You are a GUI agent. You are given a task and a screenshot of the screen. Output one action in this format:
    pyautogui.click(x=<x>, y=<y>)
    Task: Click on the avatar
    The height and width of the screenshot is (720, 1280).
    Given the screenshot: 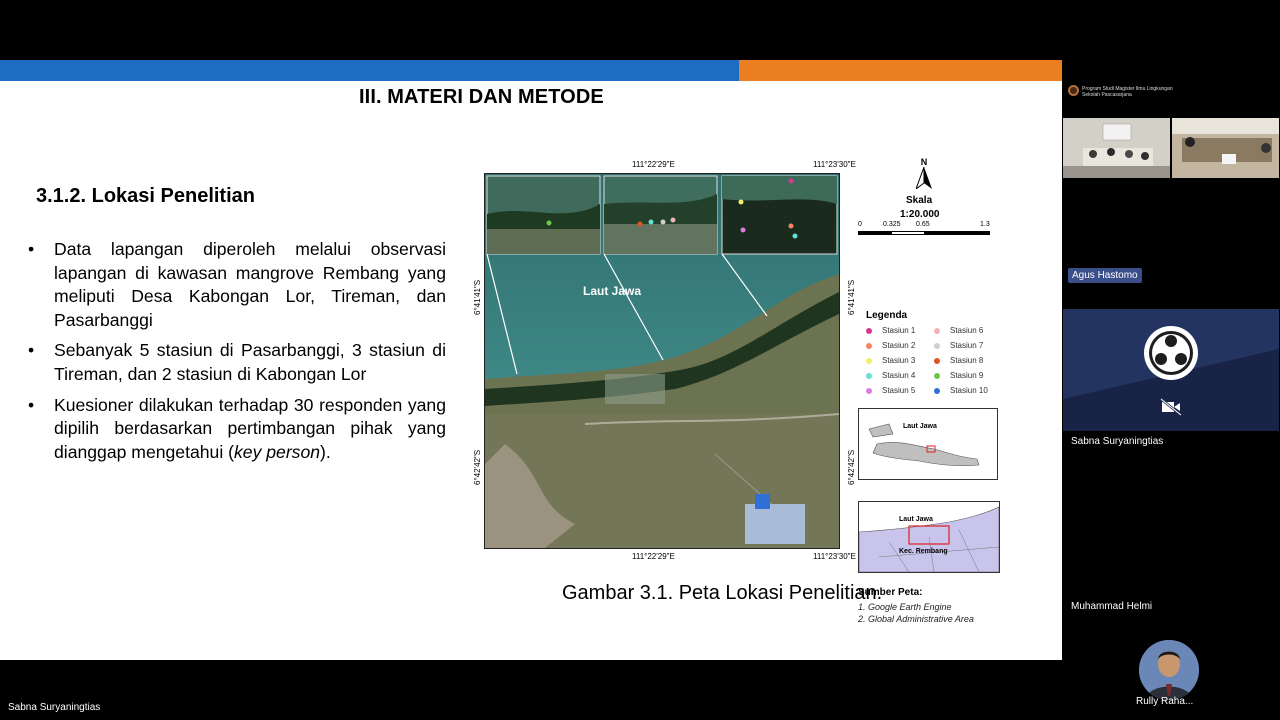 What is the action you would take?
    pyautogui.click(x=1169, y=670)
    